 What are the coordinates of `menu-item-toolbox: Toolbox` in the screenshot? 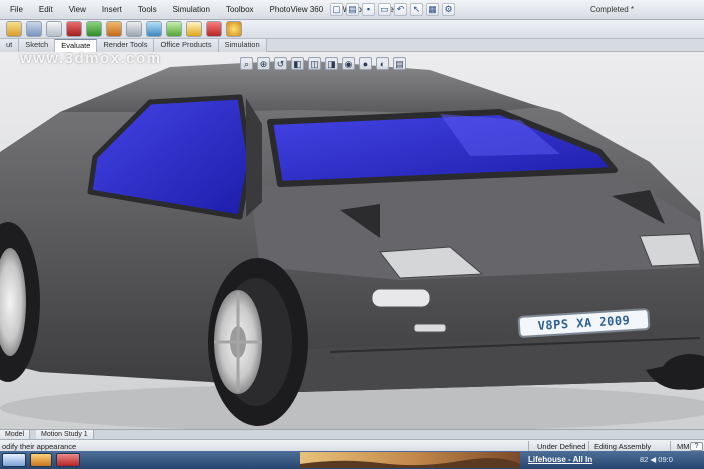 It's located at (240, 9).